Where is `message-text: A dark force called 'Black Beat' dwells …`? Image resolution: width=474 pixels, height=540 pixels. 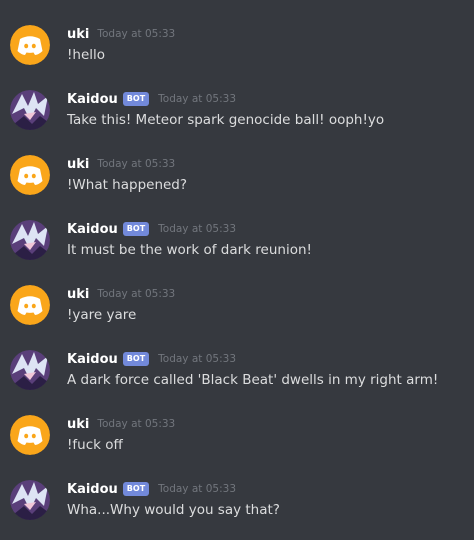 message-text: A dark force called 'Black Beat' dwells … is located at coordinates (253, 380).